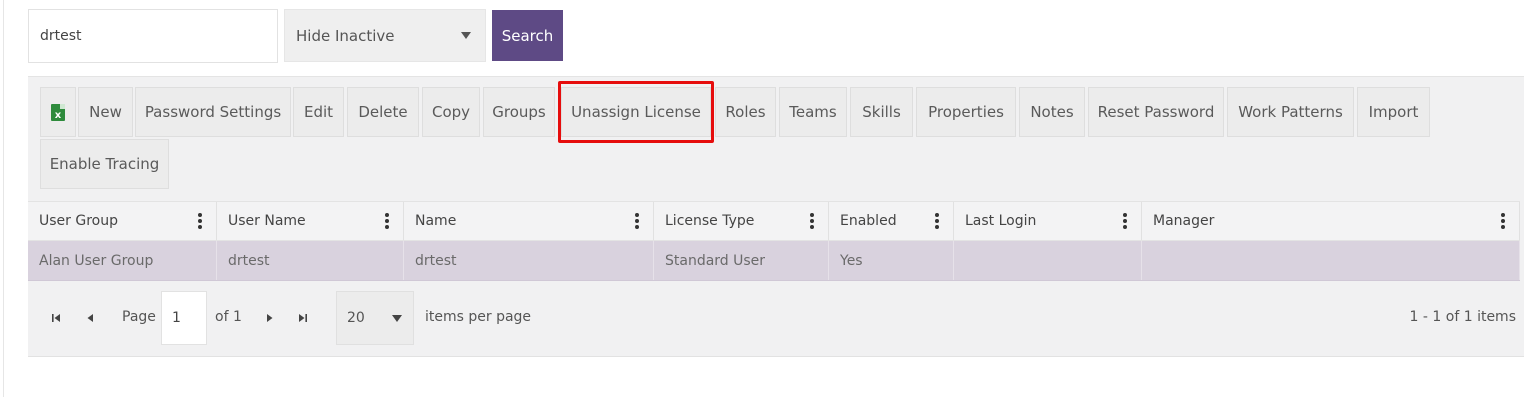  Describe the element at coordinates (122, 221) in the screenshot. I see `column-header-user-group: User Group` at that location.